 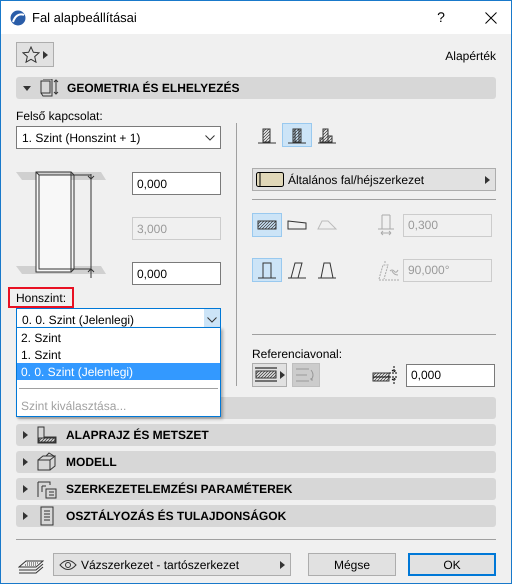 I want to click on box-icon, so click(x=47, y=462).